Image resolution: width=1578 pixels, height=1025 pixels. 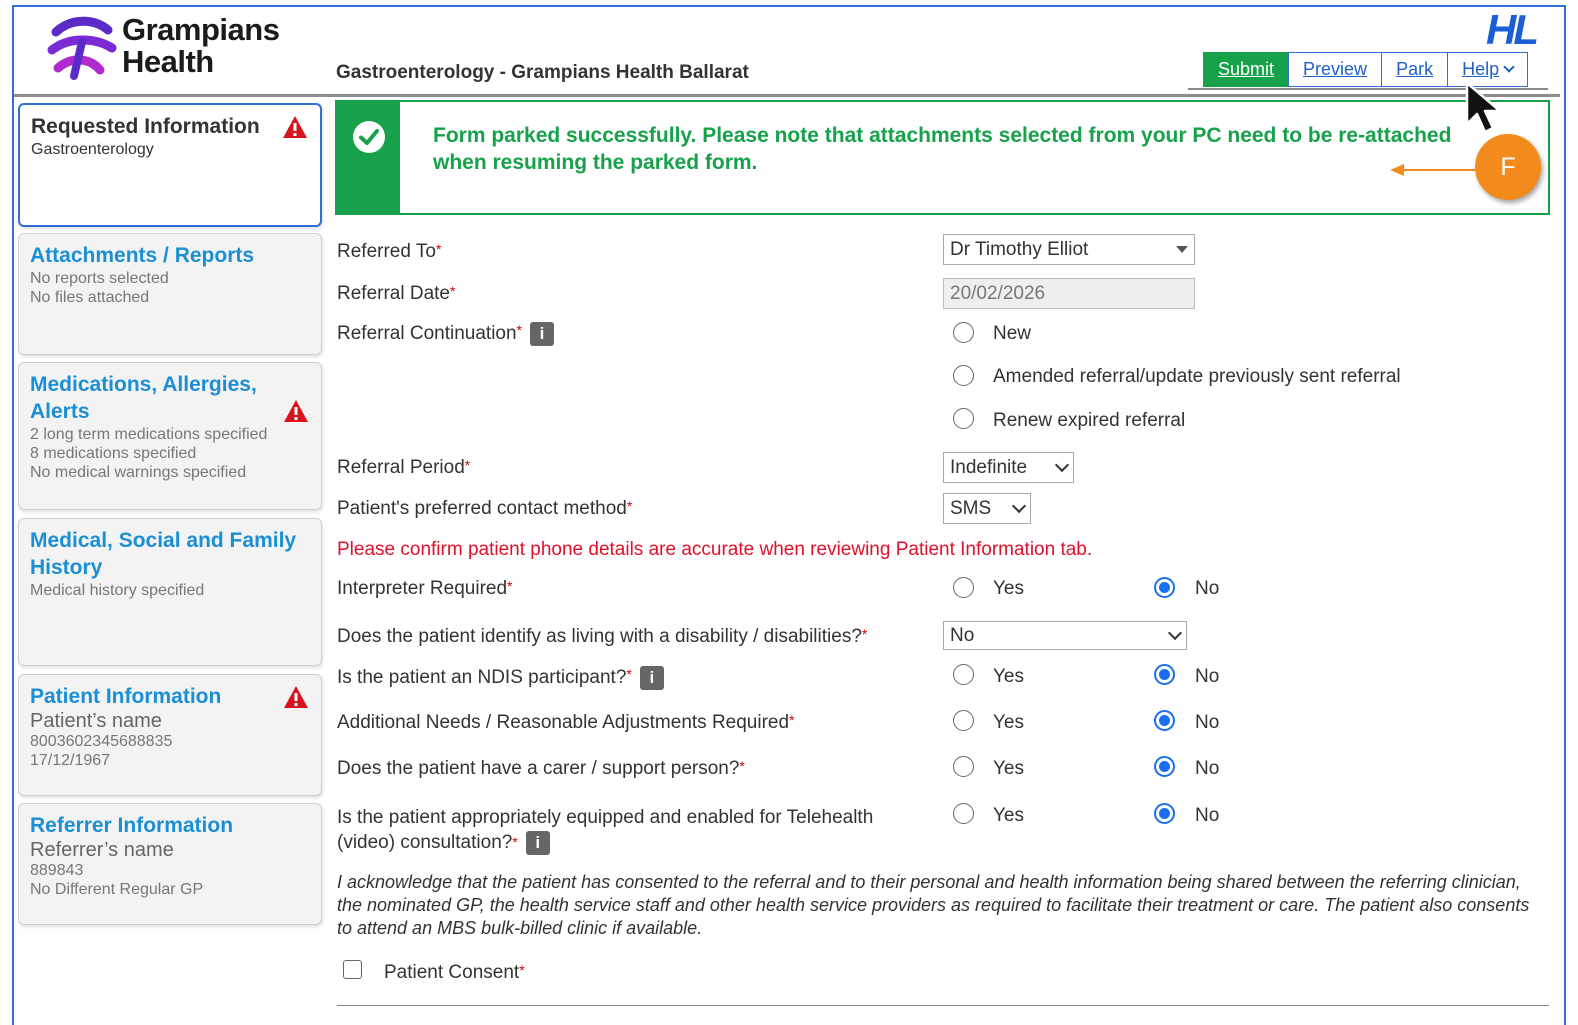 I want to click on referral-continuation-label: Referral Continuation* i, so click(x=445, y=334).